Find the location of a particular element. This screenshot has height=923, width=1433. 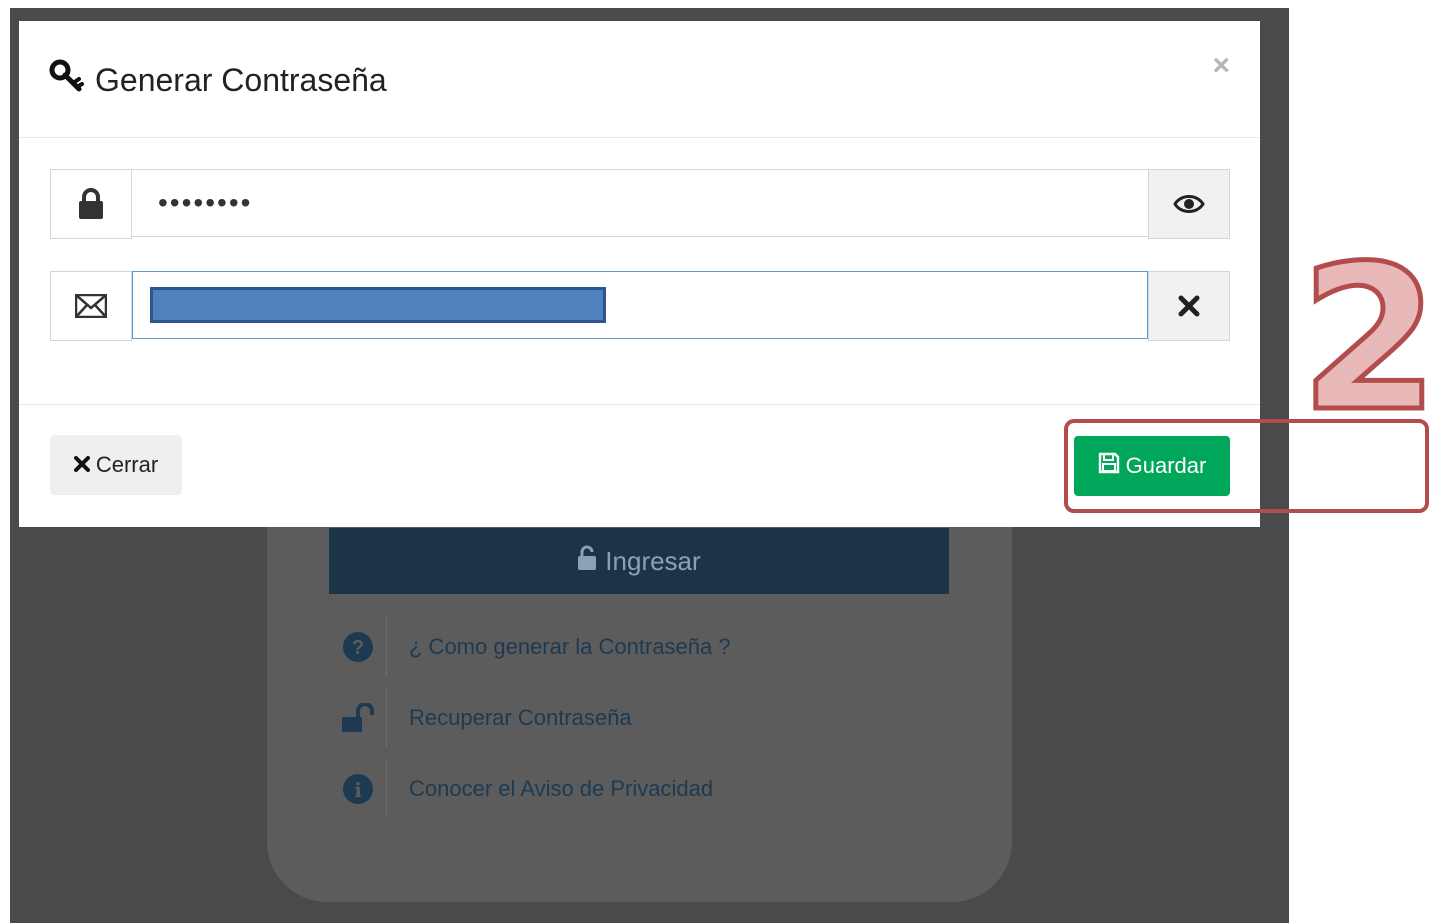

annotation-step-number: 2 is located at coordinates (1365, 339).